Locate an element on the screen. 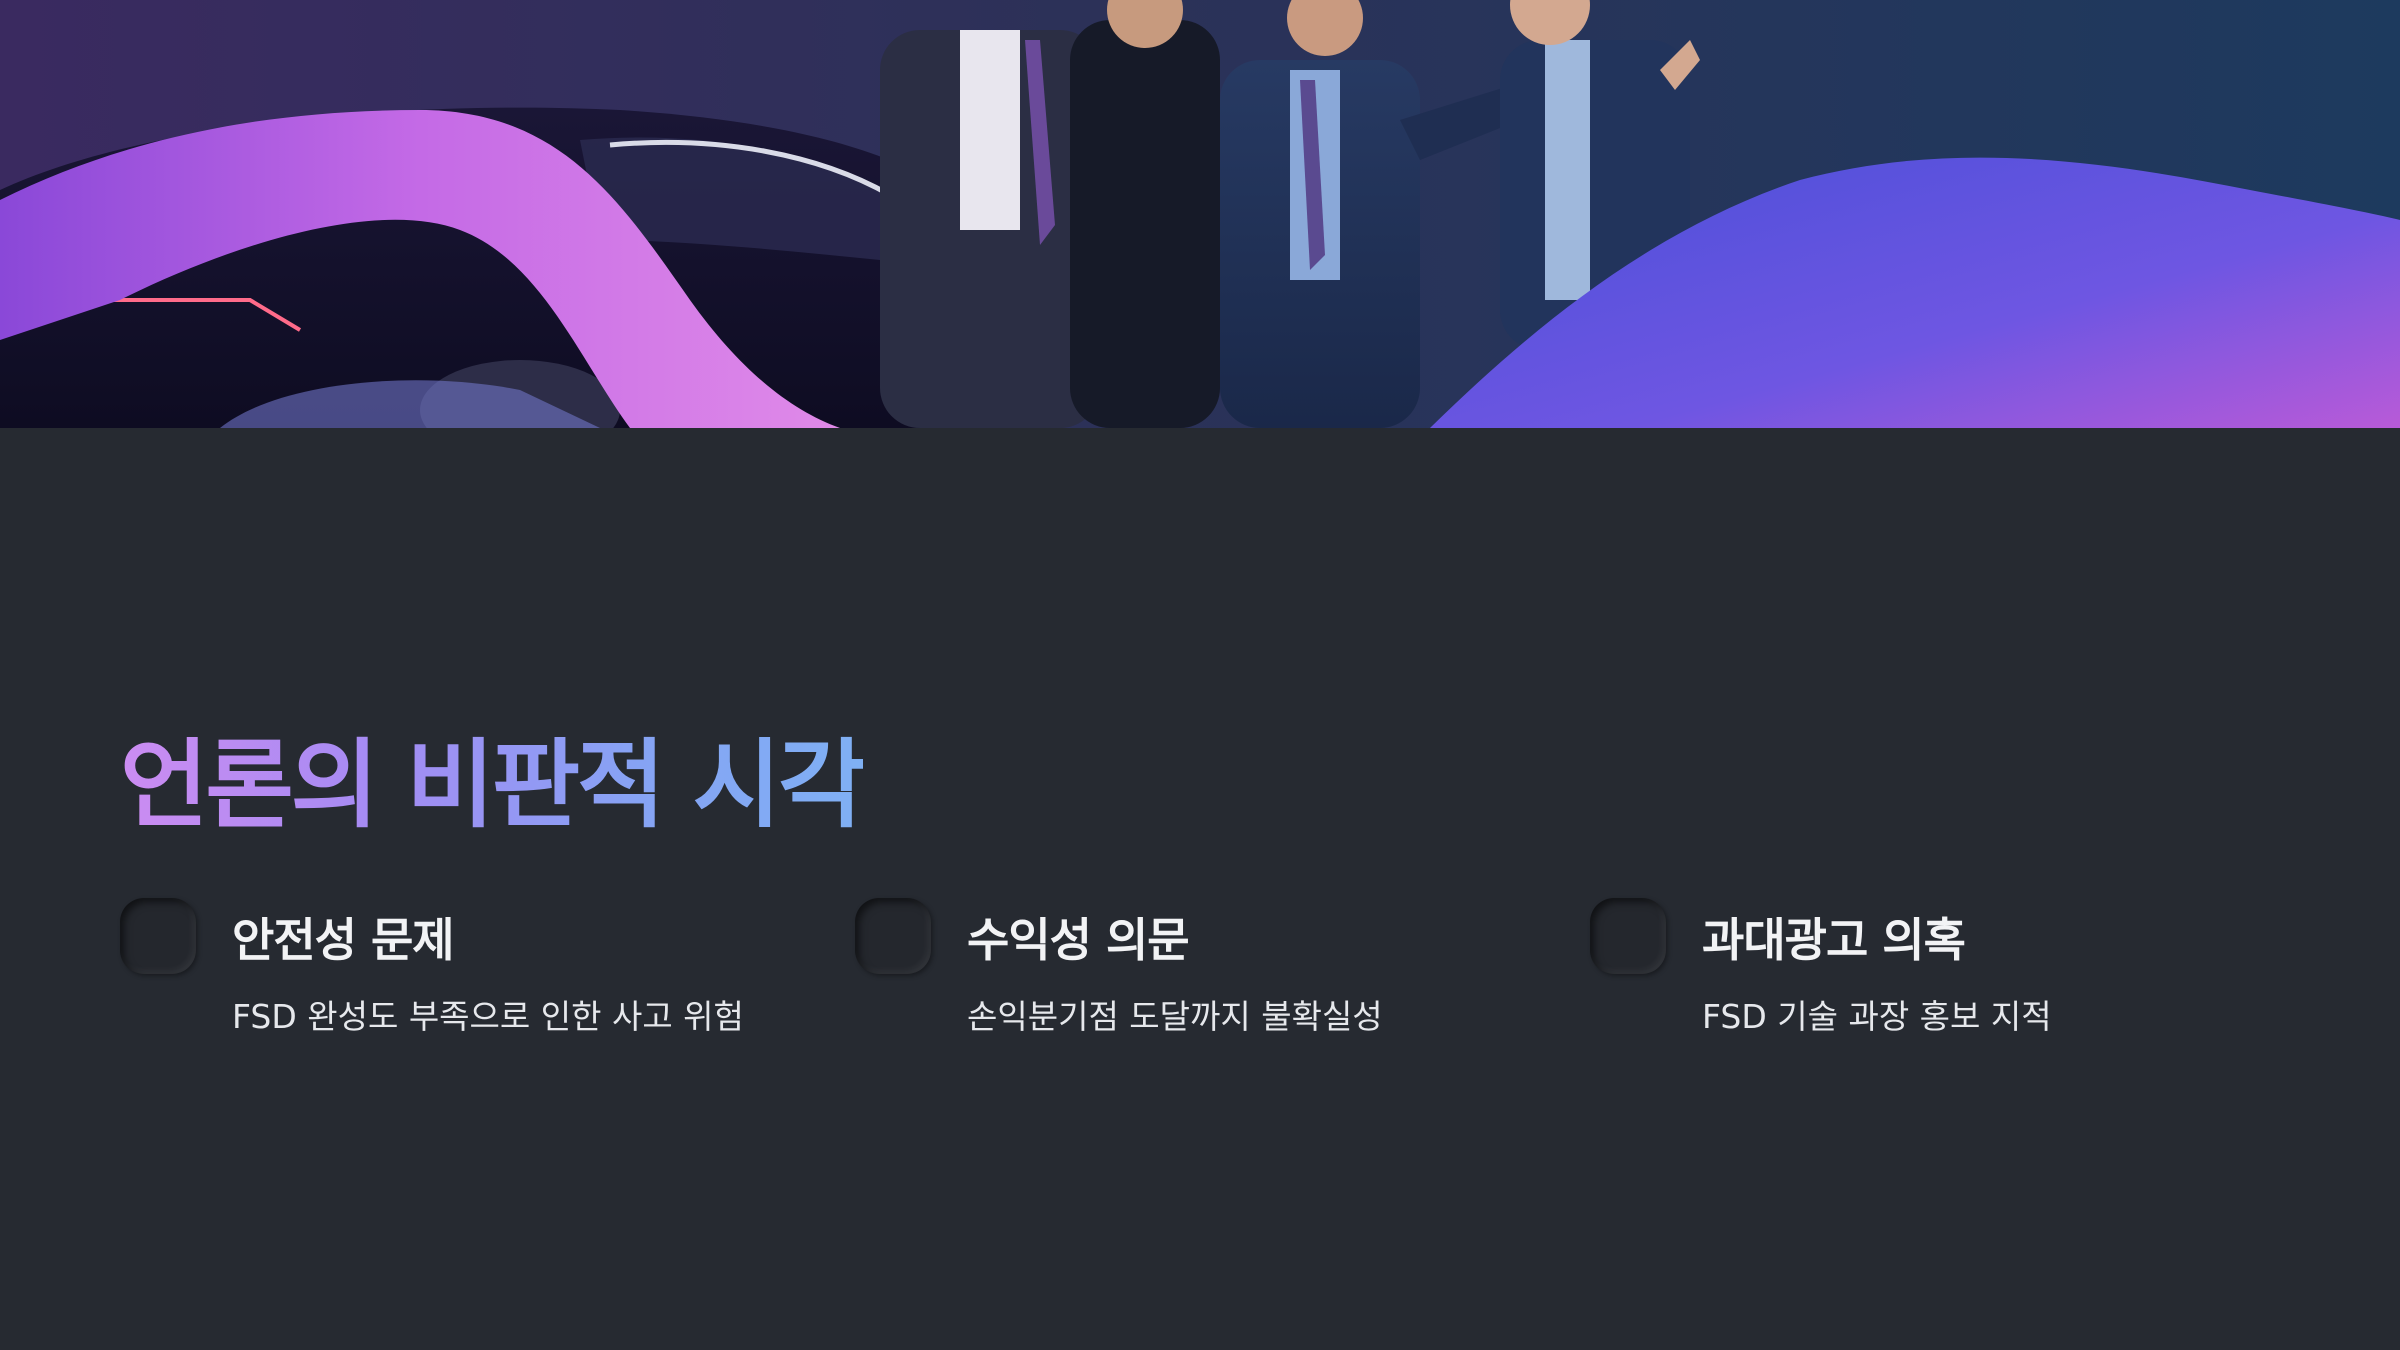  feature-item-profitability: 수익성 의문 손익분기점 도달까지 불확실성 is located at coordinates (1195, 973).